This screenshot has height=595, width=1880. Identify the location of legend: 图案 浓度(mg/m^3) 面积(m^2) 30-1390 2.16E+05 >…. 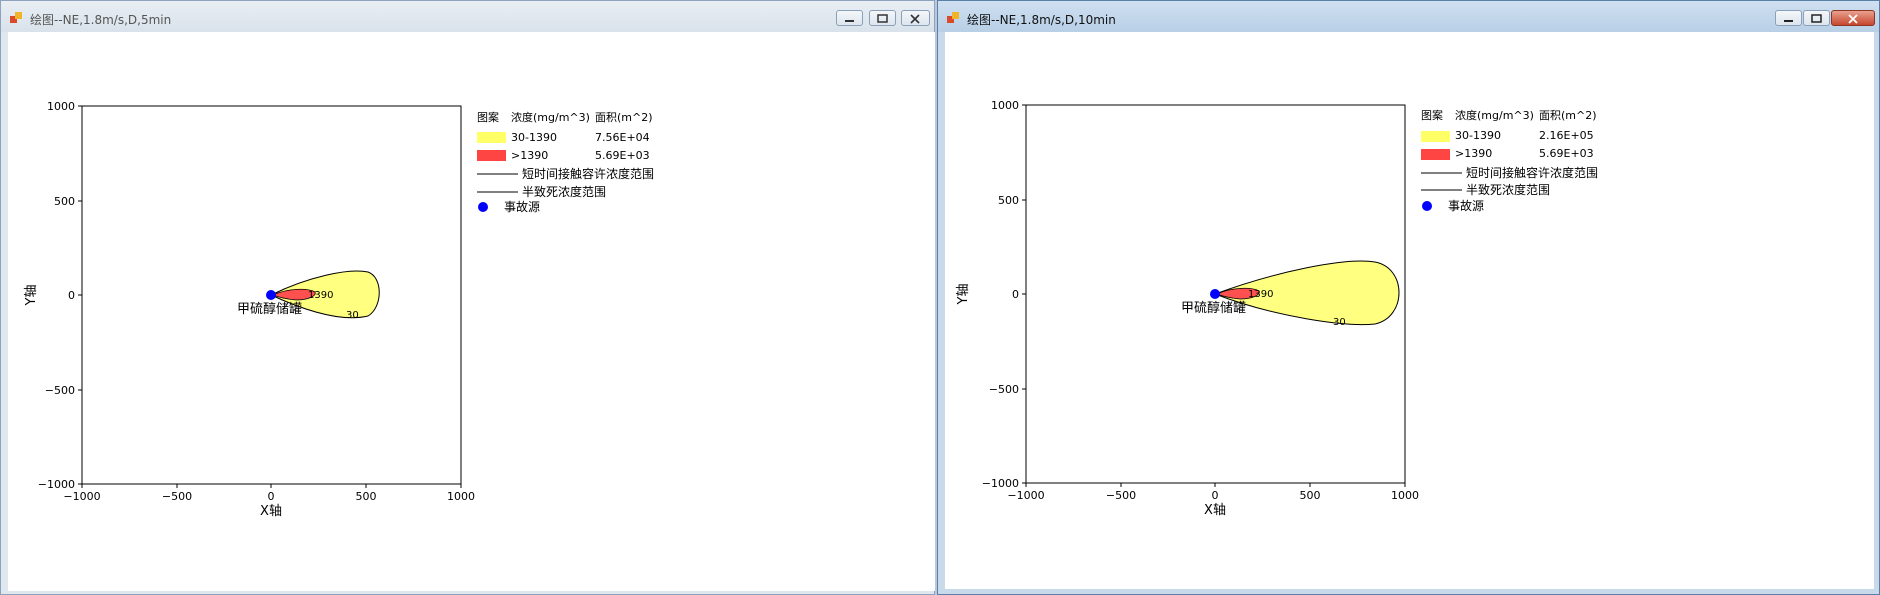
(1509, 160).